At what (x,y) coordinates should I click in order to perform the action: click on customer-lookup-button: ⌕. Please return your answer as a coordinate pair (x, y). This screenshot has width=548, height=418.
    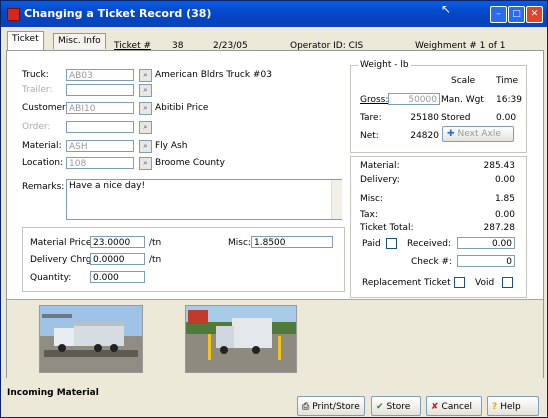
    Looking at the image, I should click on (145, 108).